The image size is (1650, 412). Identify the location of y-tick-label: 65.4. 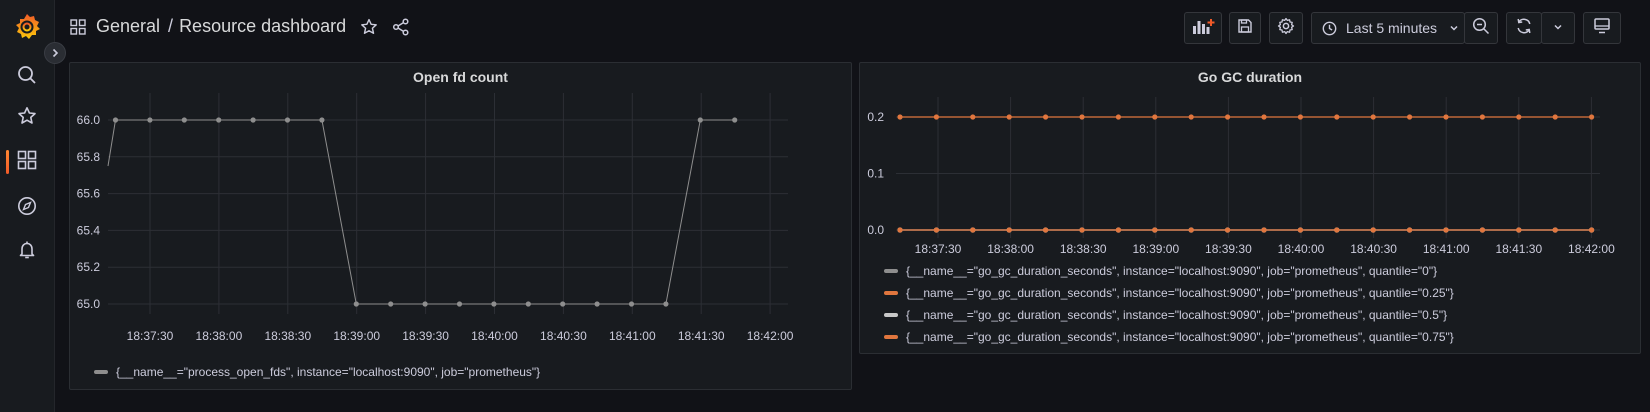
(89, 230).